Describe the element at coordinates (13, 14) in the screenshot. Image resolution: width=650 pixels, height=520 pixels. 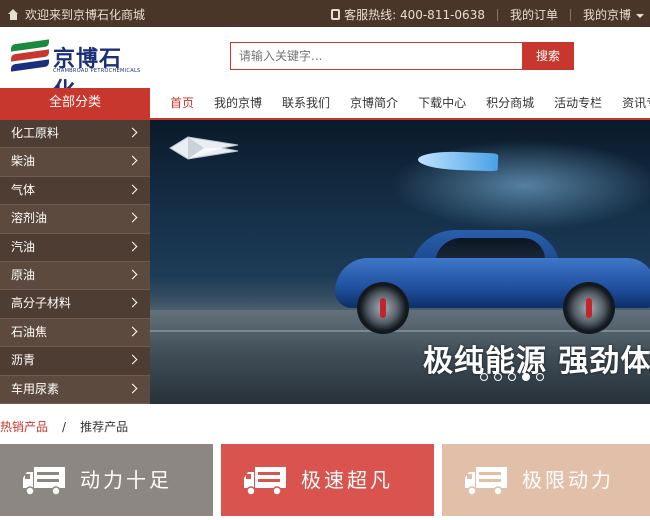
I see `home-icon` at that location.